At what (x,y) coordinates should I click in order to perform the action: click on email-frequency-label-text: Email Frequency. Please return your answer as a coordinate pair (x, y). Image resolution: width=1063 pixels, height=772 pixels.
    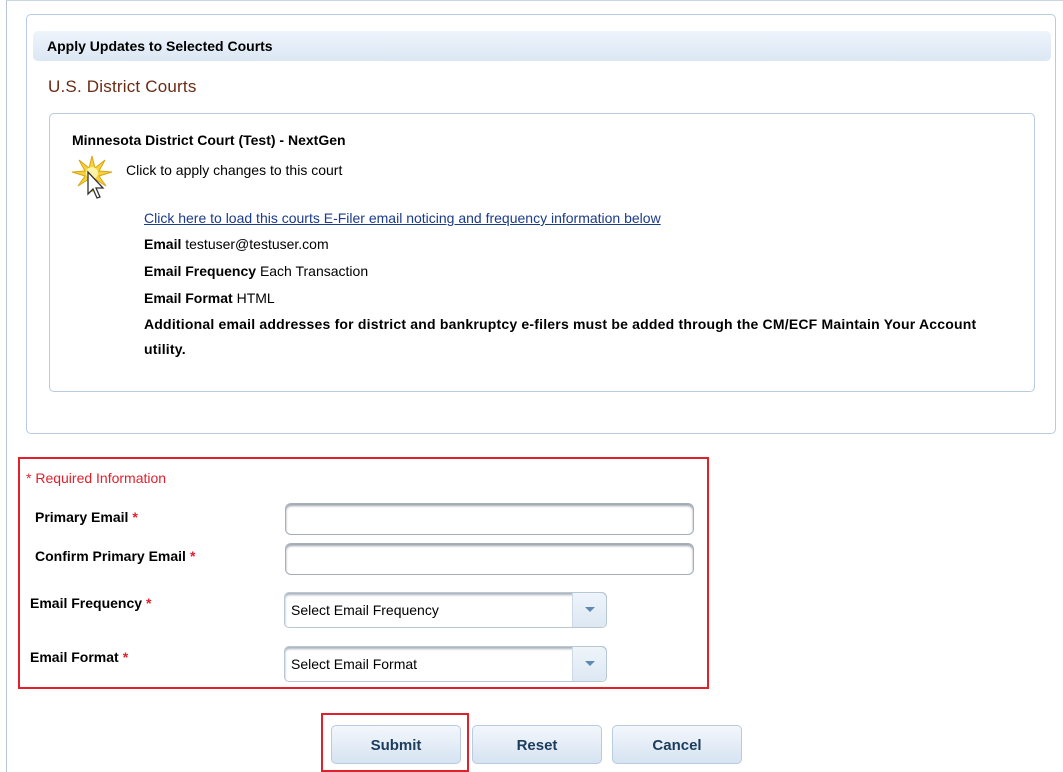
    Looking at the image, I should click on (86, 603).